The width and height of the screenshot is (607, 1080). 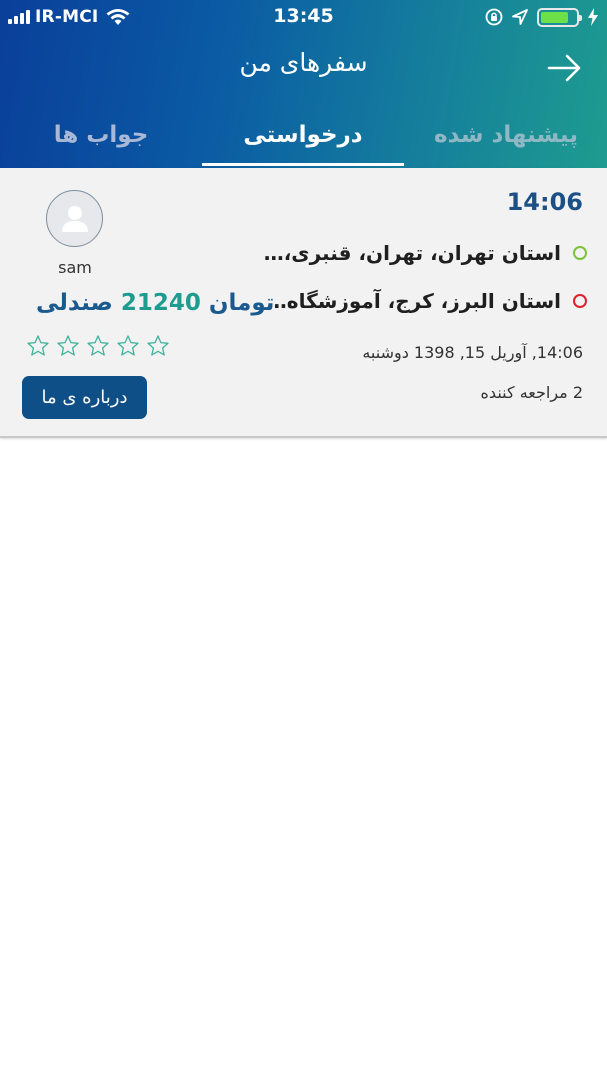 I want to click on price-currency: تومان, so click(x=241, y=303).